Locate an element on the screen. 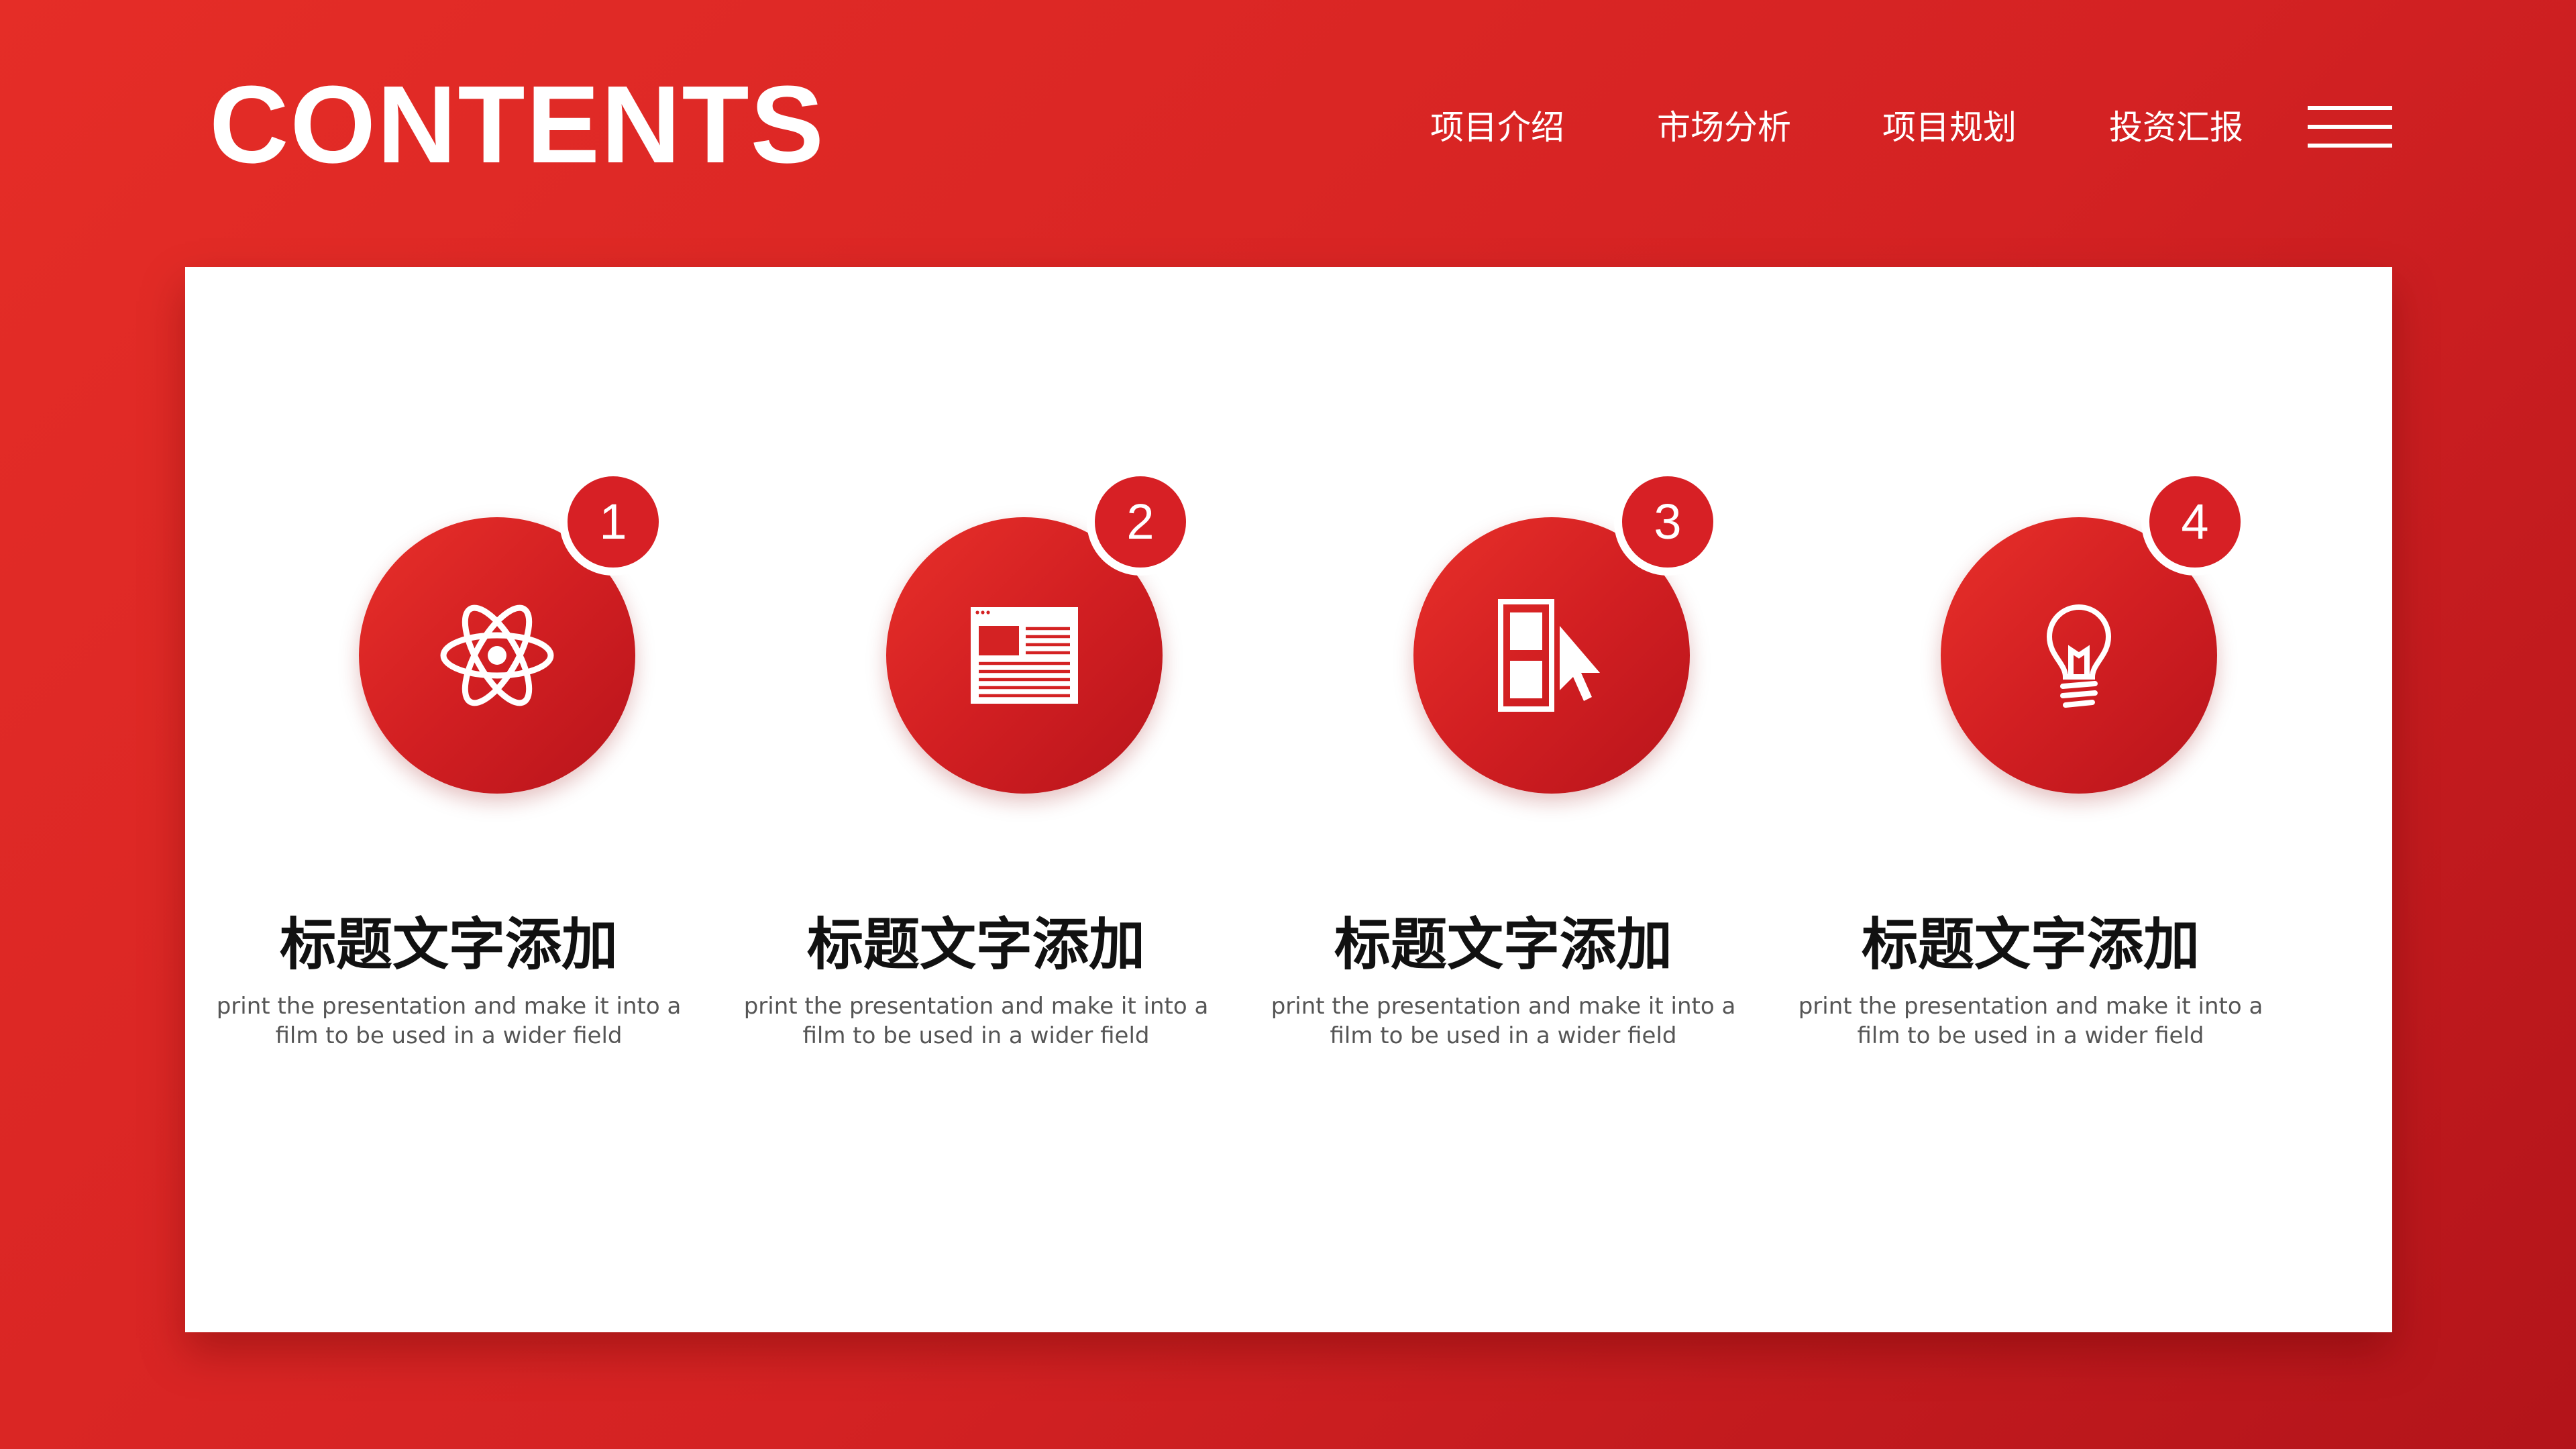  number-badge: 4 is located at coordinates (2195, 522).